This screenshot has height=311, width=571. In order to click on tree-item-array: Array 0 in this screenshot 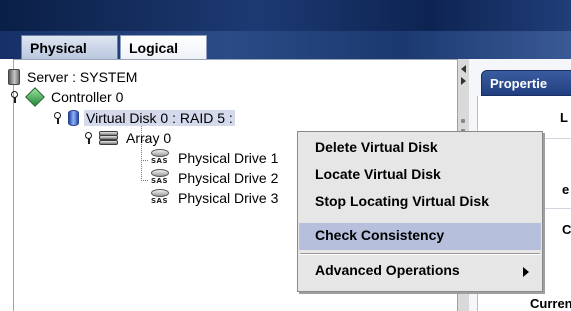, I will do `click(128, 138)`.